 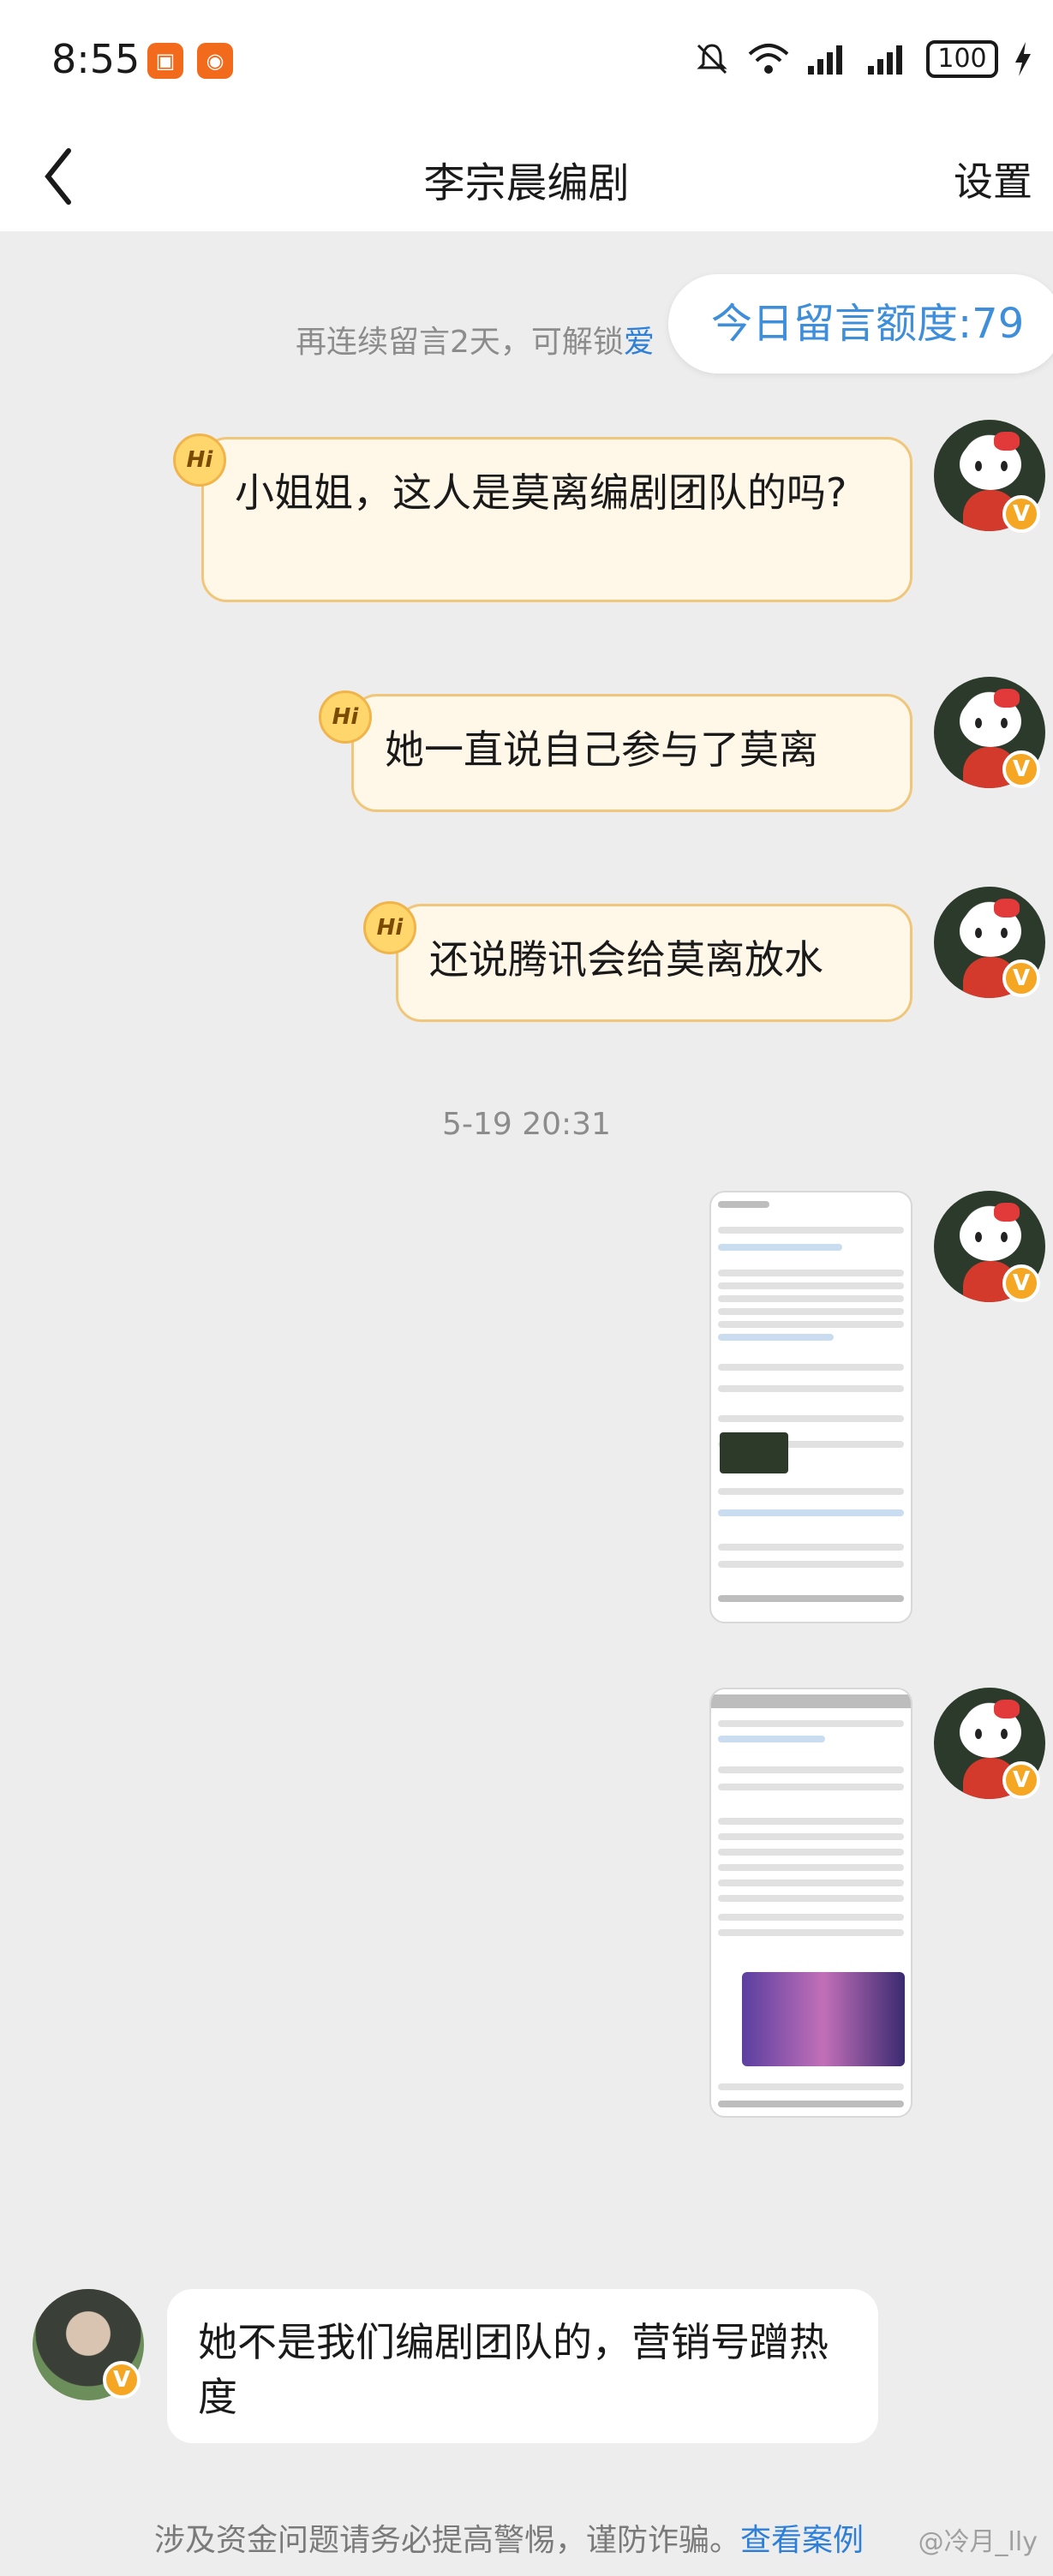 I want to click on nav-bar: 李宗晨编剧 设置, so click(x=526, y=176).